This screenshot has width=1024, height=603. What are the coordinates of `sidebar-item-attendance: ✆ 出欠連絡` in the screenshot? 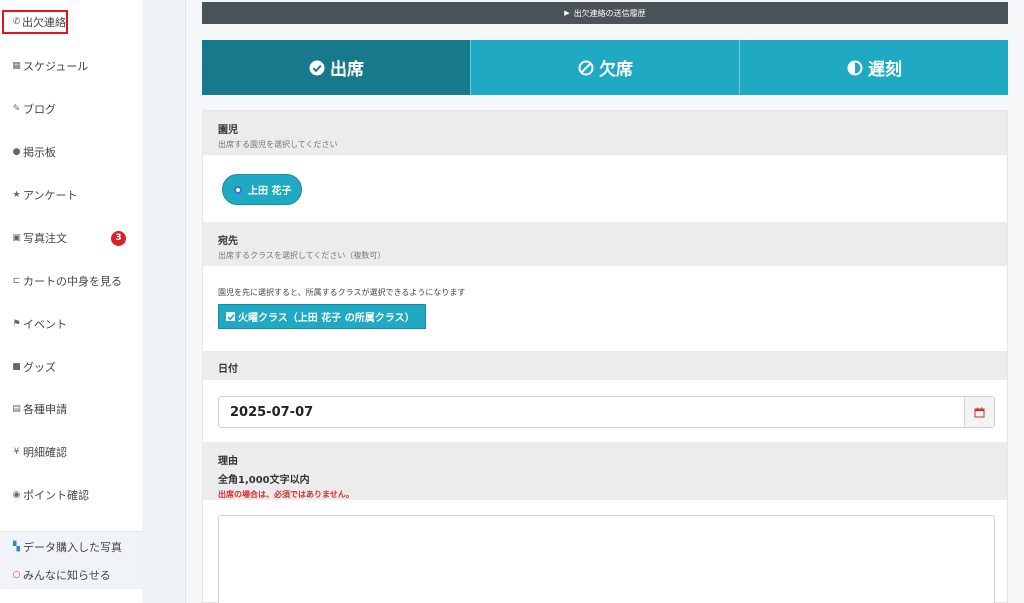 It's located at (35, 22).